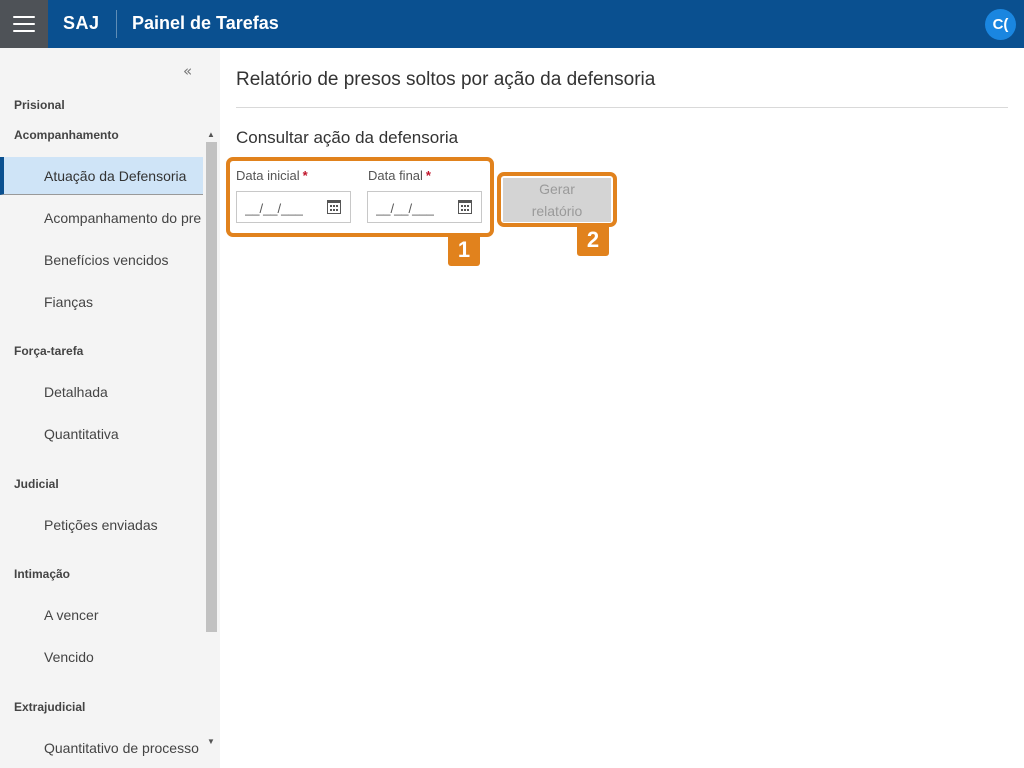  Describe the element at coordinates (101, 434) in the screenshot. I see `sidebar-item-quantitativa: Quantitativa` at that location.